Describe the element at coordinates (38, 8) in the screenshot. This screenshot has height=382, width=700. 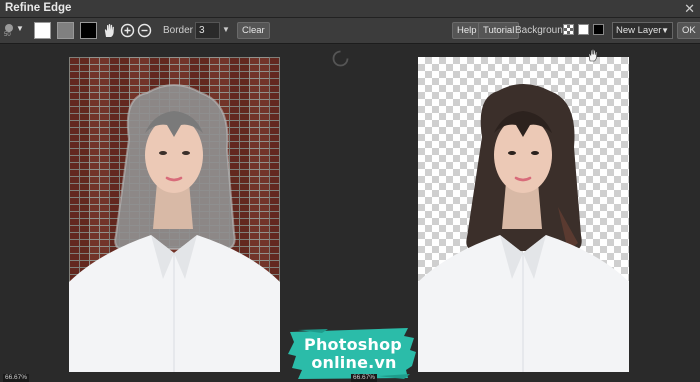
I see `window-title: Refine Edge` at that location.